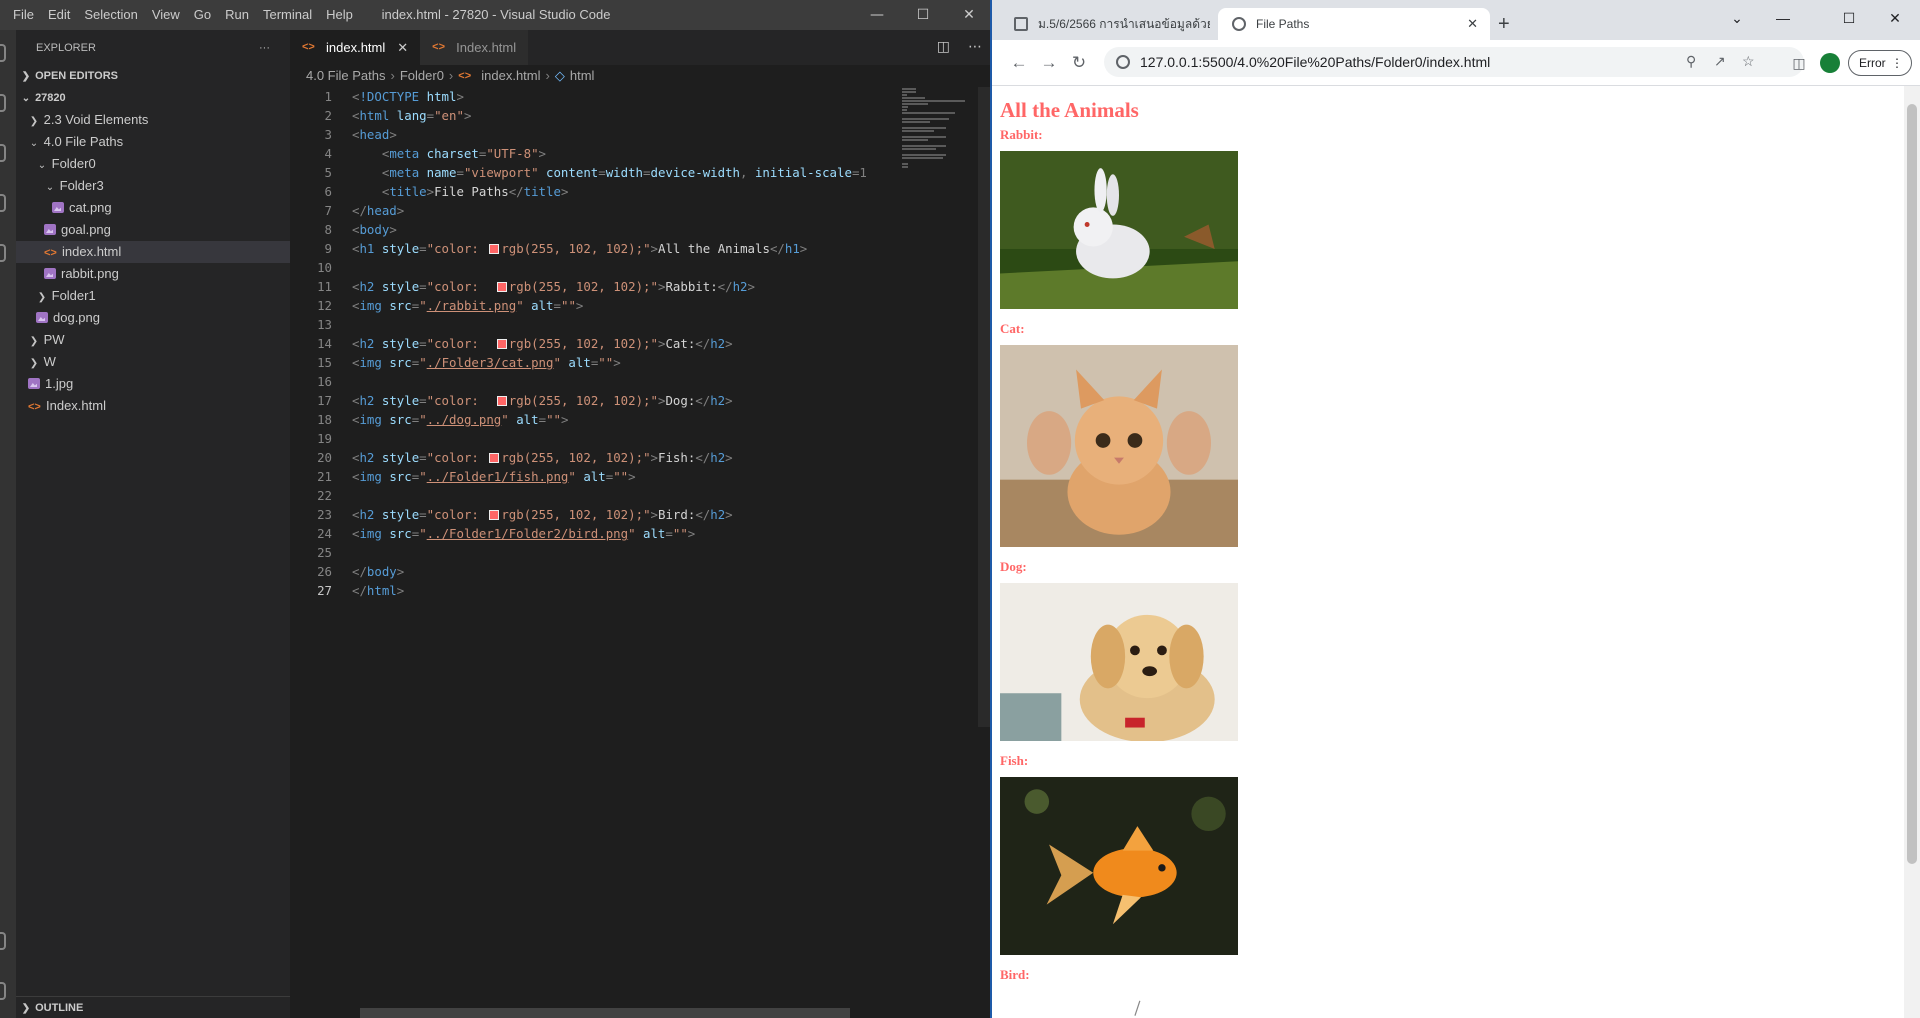 The width and height of the screenshot is (1920, 1018). What do you see at coordinates (1830, 63) in the screenshot?
I see `profile-avatar` at bounding box center [1830, 63].